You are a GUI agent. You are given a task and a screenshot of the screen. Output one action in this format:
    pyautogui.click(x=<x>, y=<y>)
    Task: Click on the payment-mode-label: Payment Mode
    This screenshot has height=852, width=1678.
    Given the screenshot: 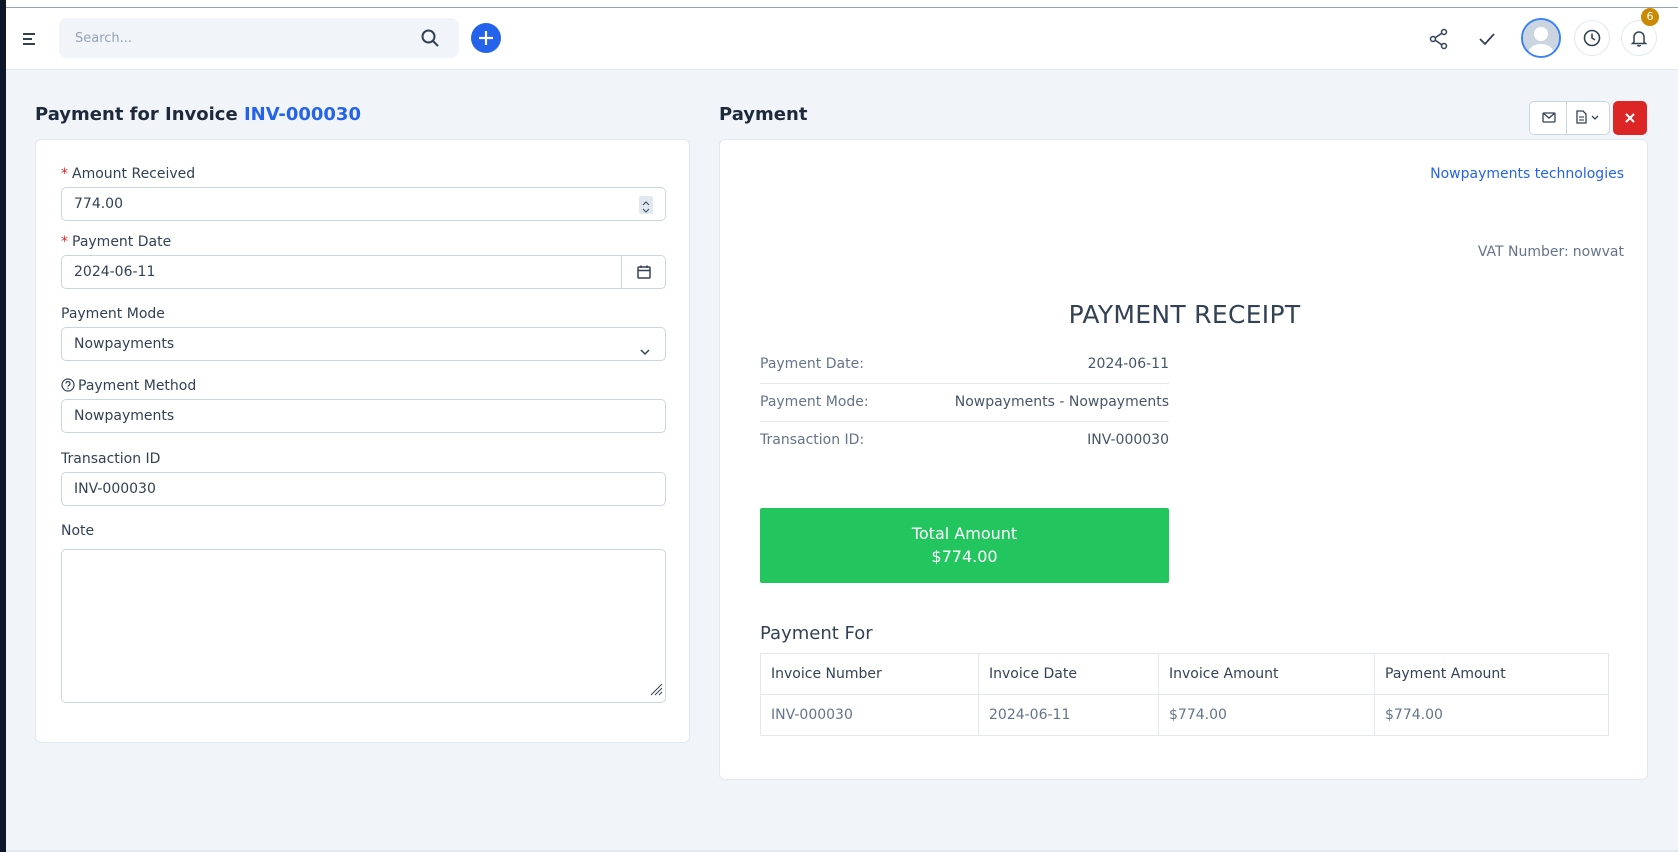 What is the action you would take?
    pyautogui.click(x=113, y=314)
    